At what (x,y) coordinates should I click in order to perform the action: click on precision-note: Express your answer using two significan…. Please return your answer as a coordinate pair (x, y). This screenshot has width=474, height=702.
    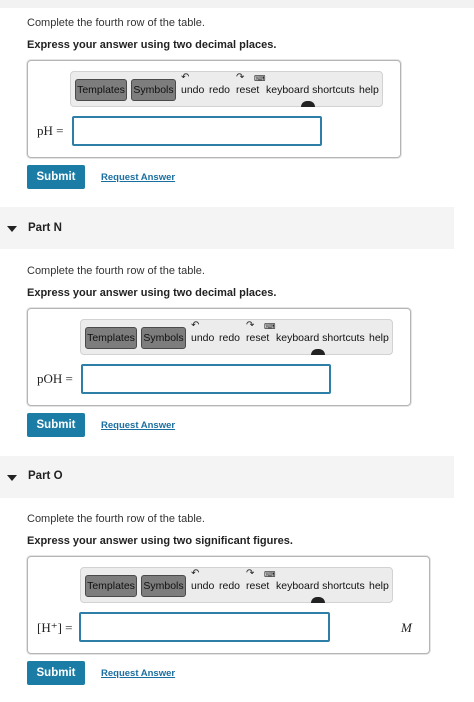
    Looking at the image, I should click on (160, 541).